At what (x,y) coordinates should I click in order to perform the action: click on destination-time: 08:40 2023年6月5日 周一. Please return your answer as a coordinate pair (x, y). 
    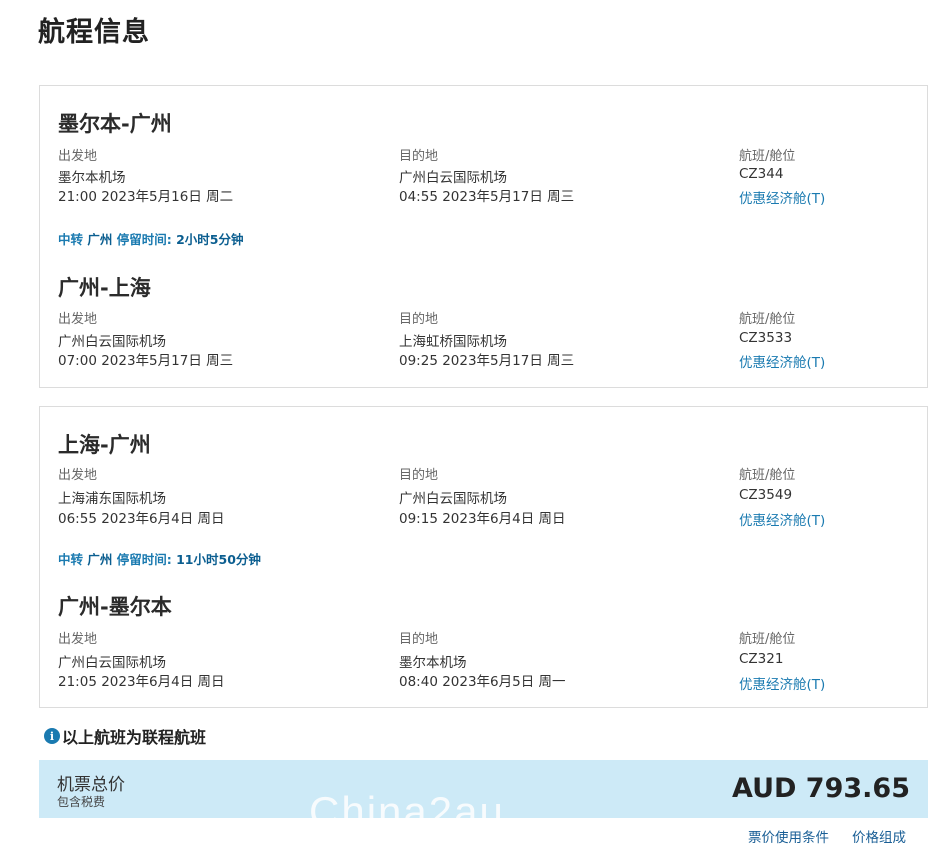
    Looking at the image, I should click on (482, 682).